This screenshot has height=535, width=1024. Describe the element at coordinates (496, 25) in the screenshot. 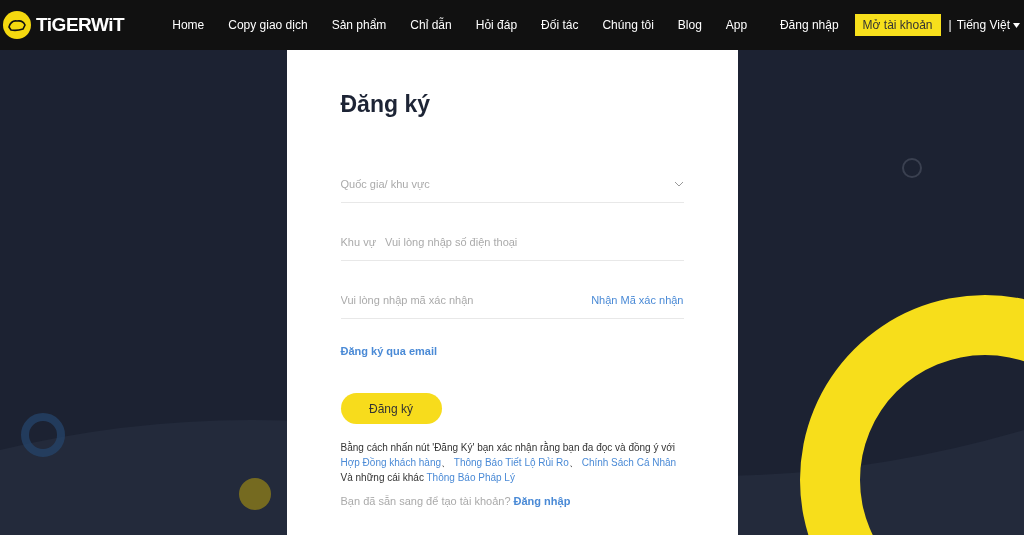

I see `nav-link: Hỏi đáp` at that location.